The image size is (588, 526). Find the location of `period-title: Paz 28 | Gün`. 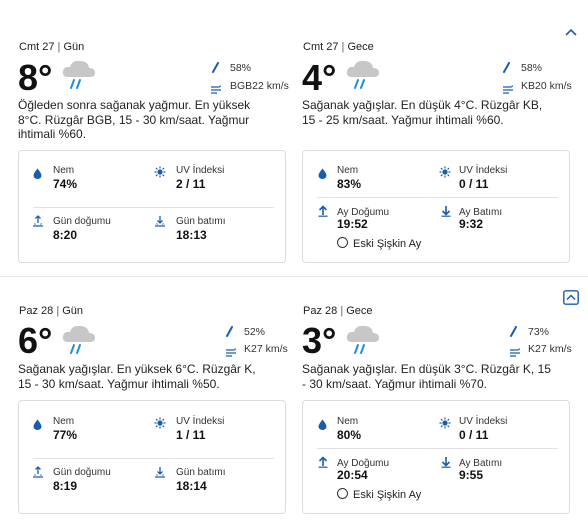

period-title: Paz 28 | Gün is located at coordinates (51, 311).